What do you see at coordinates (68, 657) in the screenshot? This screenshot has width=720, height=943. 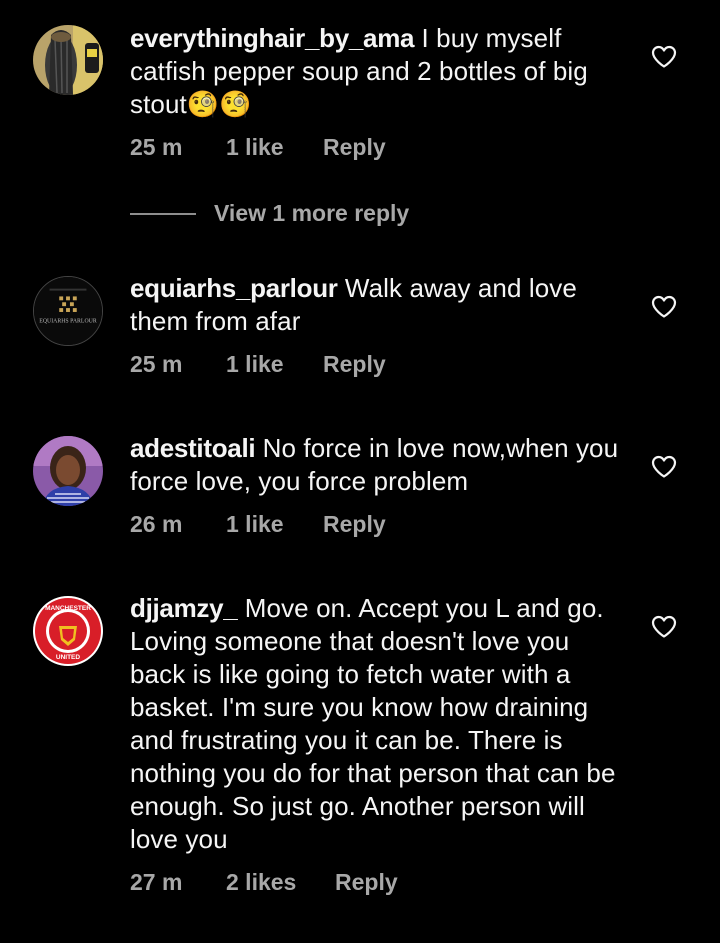 I see `crest-text-bottom: UNITED` at bounding box center [68, 657].